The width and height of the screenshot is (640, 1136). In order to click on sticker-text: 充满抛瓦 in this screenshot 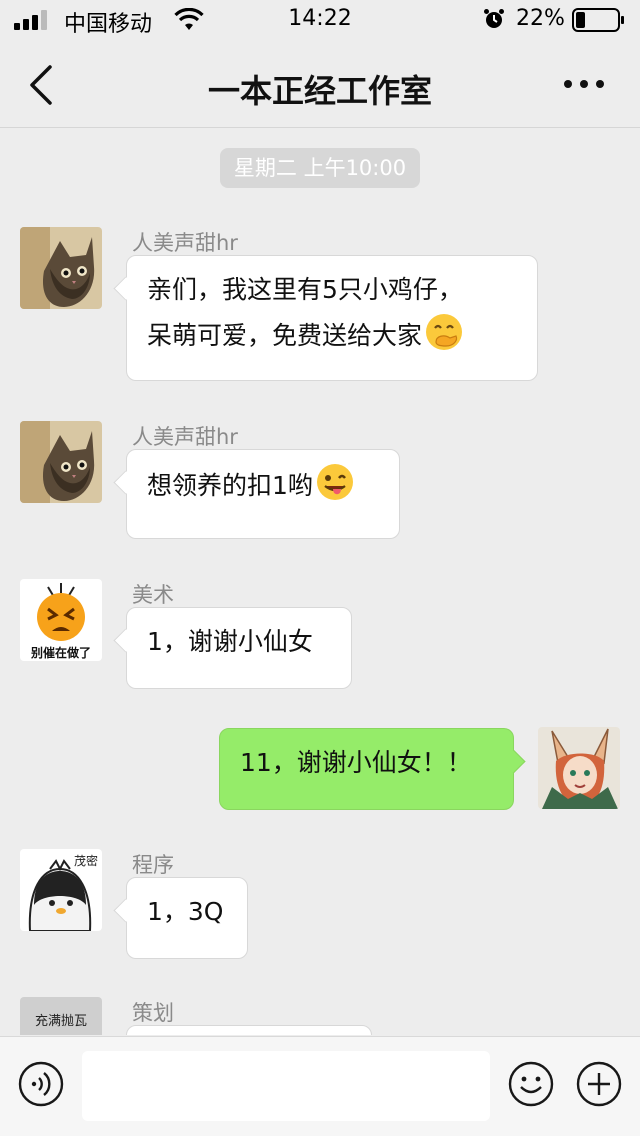, I will do `click(61, 1021)`.